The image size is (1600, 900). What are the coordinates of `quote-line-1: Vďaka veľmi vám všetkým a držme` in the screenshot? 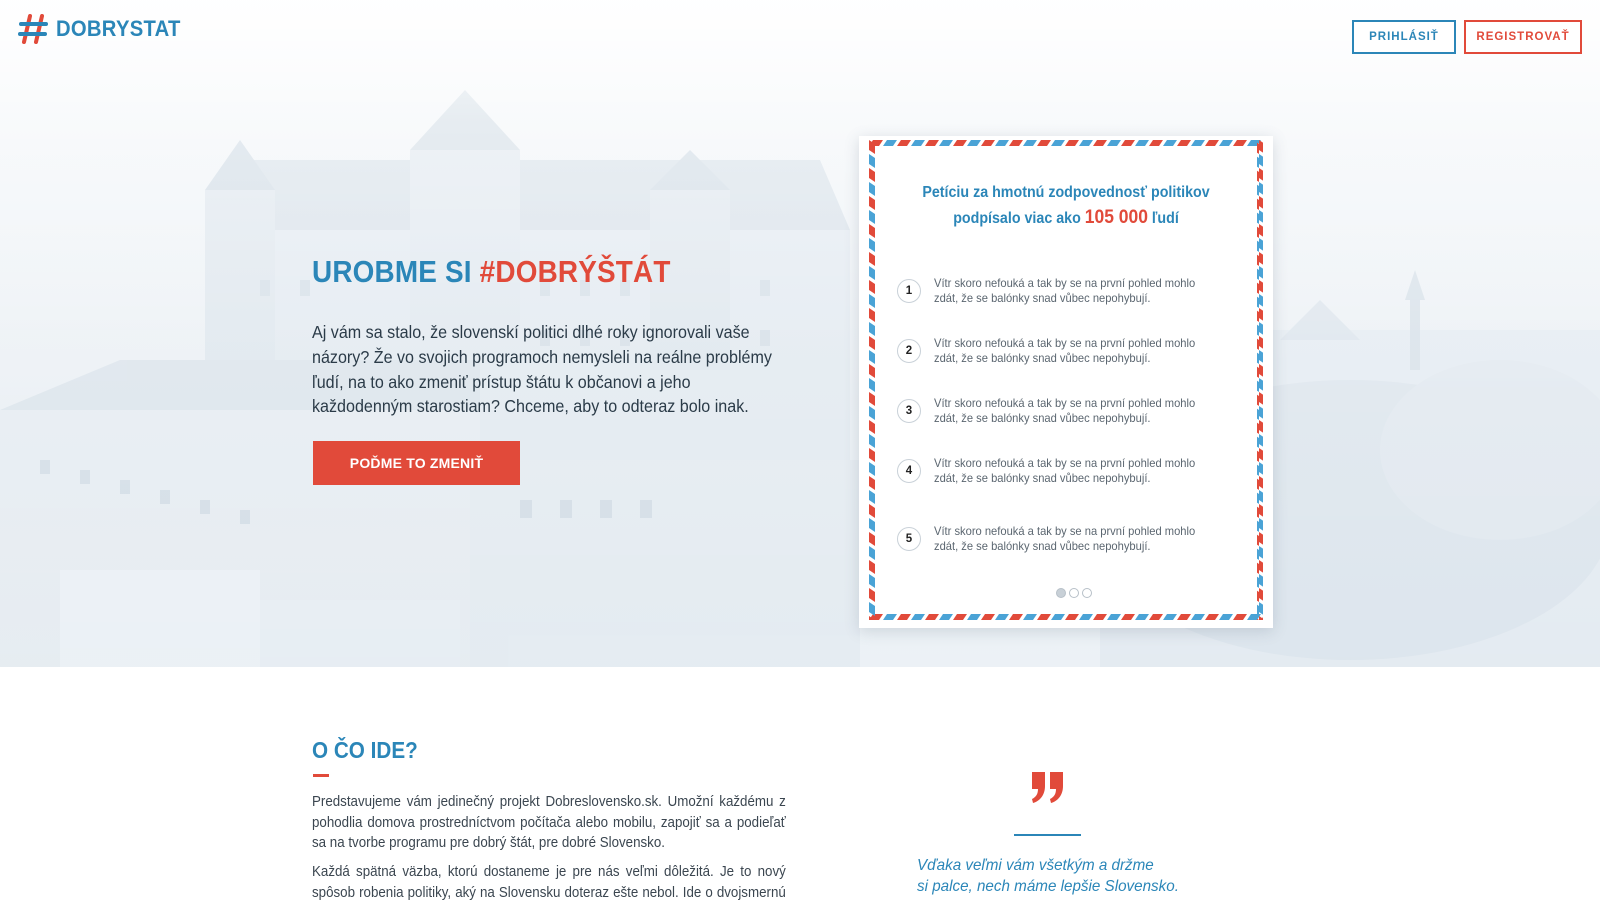 It's located at (1035, 865).